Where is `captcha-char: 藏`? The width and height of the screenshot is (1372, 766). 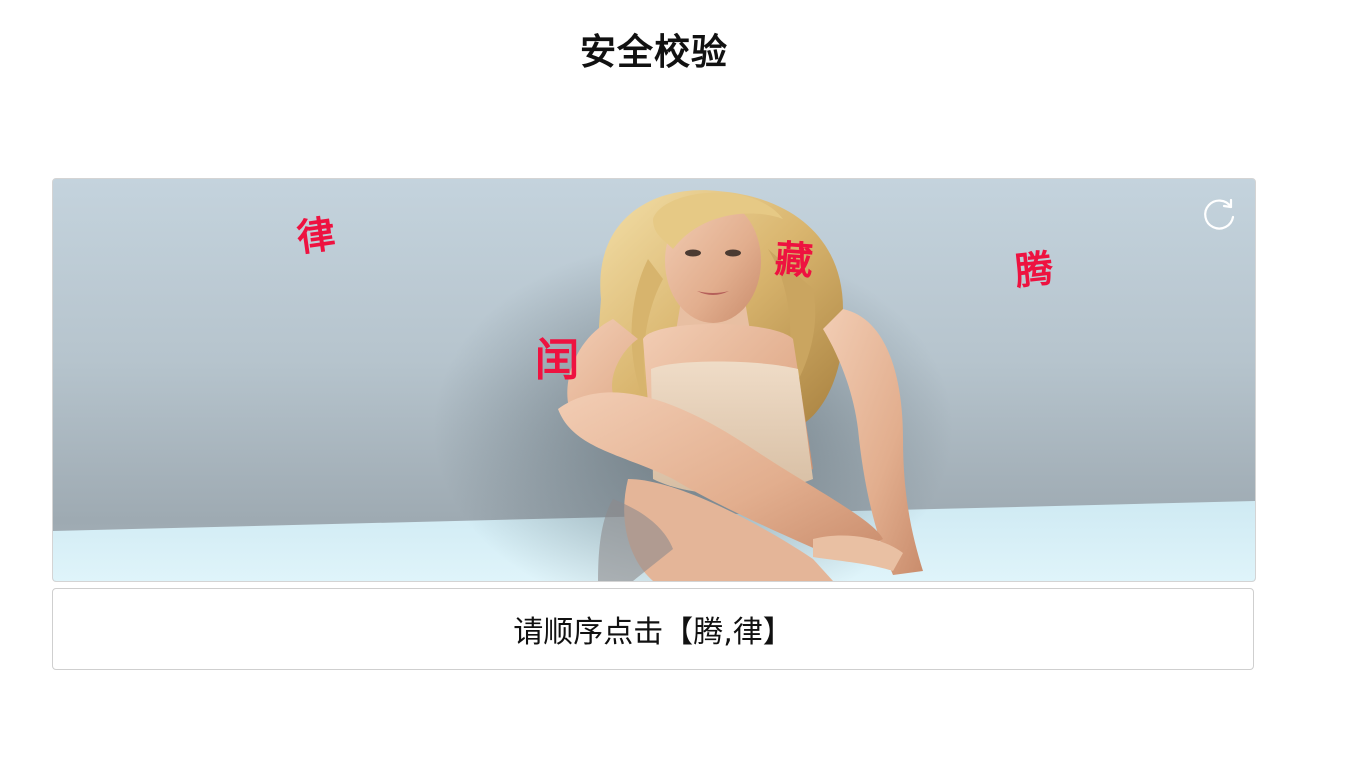
captcha-char: 藏 is located at coordinates (794, 260).